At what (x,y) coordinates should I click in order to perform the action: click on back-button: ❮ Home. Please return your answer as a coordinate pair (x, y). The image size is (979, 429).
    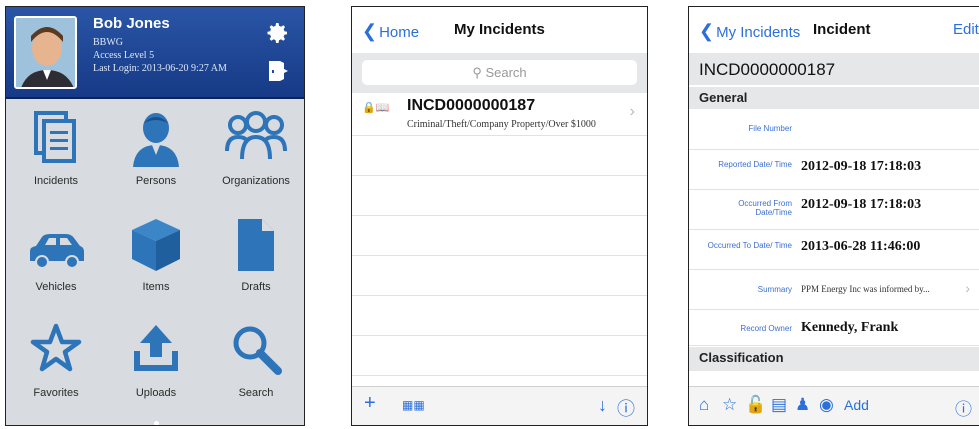
    Looking at the image, I should click on (390, 31).